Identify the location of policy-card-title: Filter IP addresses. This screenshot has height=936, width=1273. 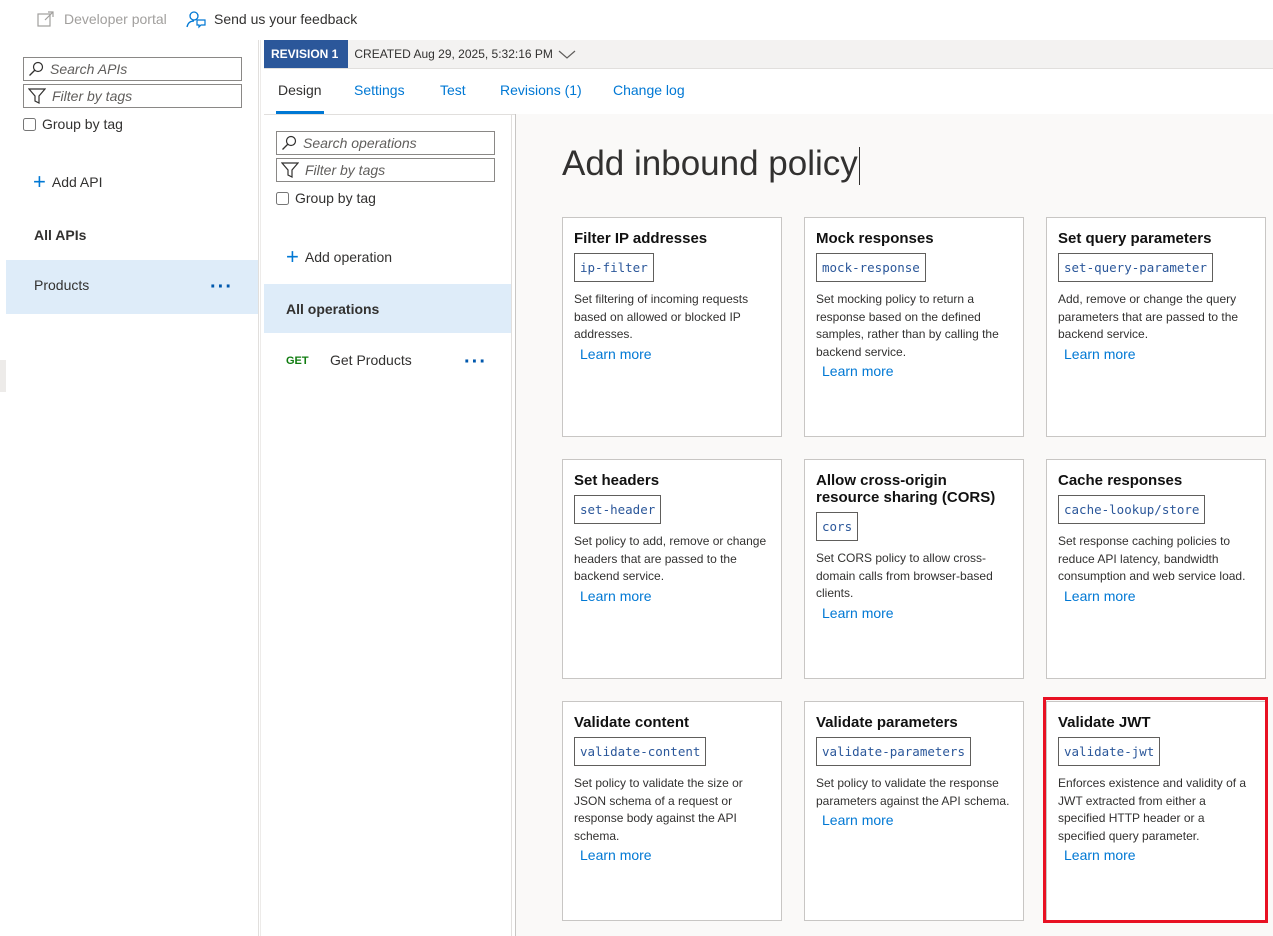
(641, 238).